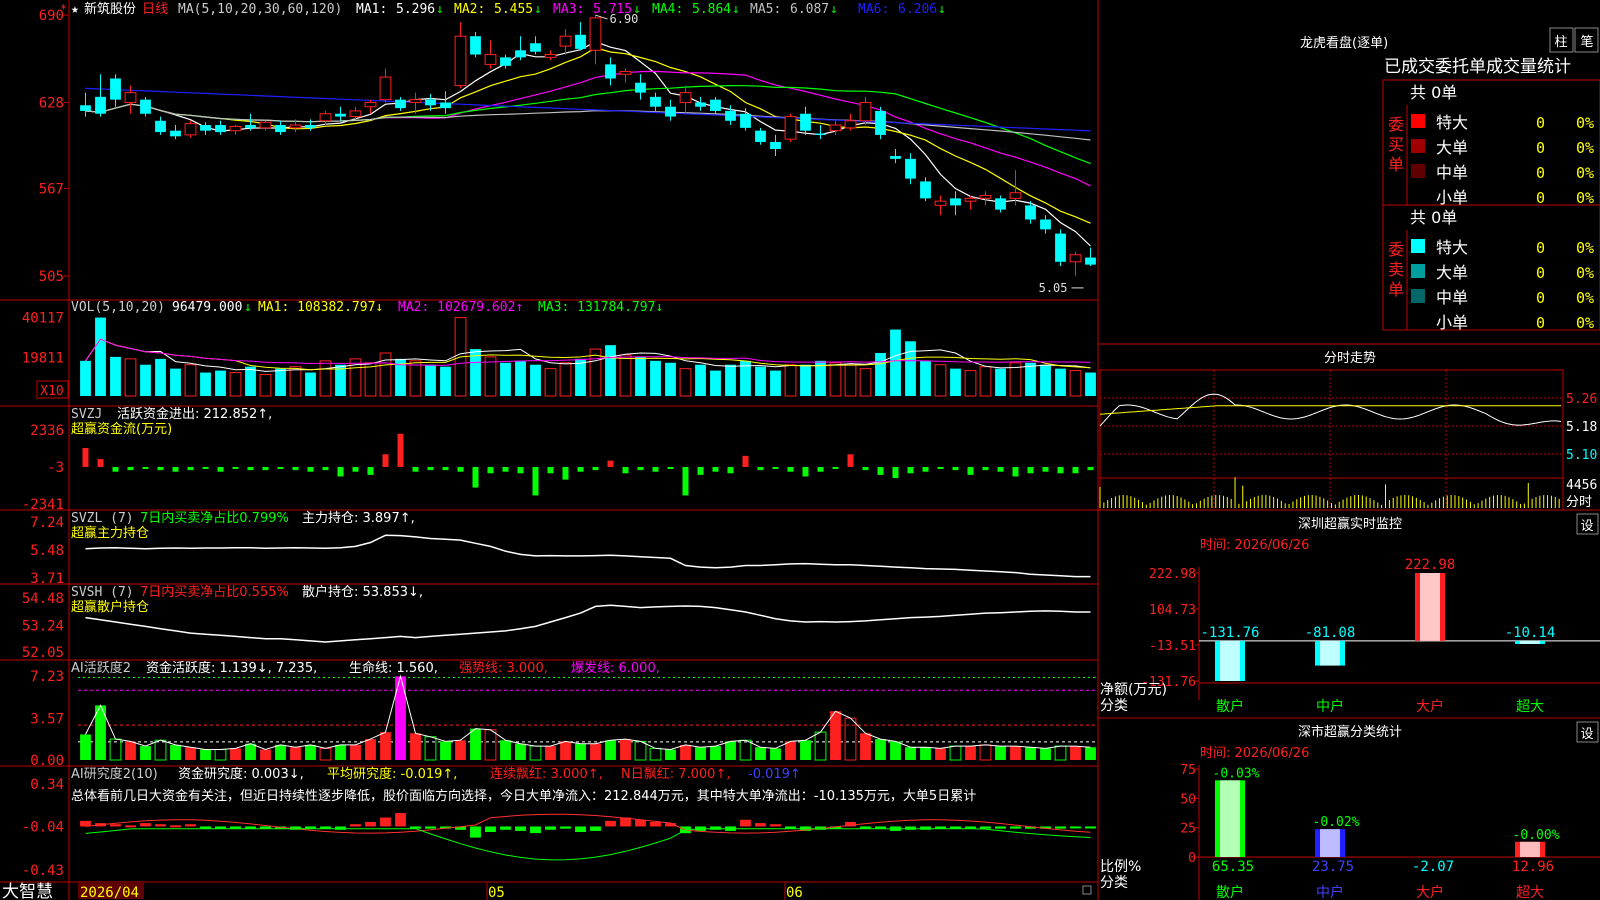 The width and height of the screenshot is (1600, 900). Describe the element at coordinates (612, 9) in the screenshot. I see `ma-value: 5.715` at that location.